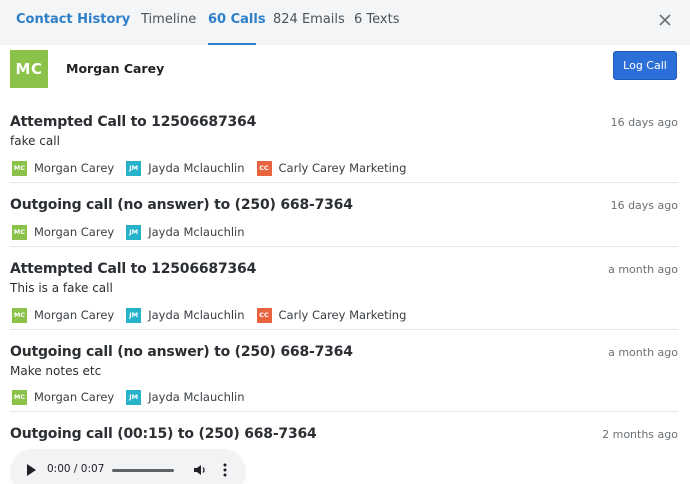 The width and height of the screenshot is (690, 484). What do you see at coordinates (115, 68) in the screenshot?
I see `contact-name: Morgan Carey` at bounding box center [115, 68].